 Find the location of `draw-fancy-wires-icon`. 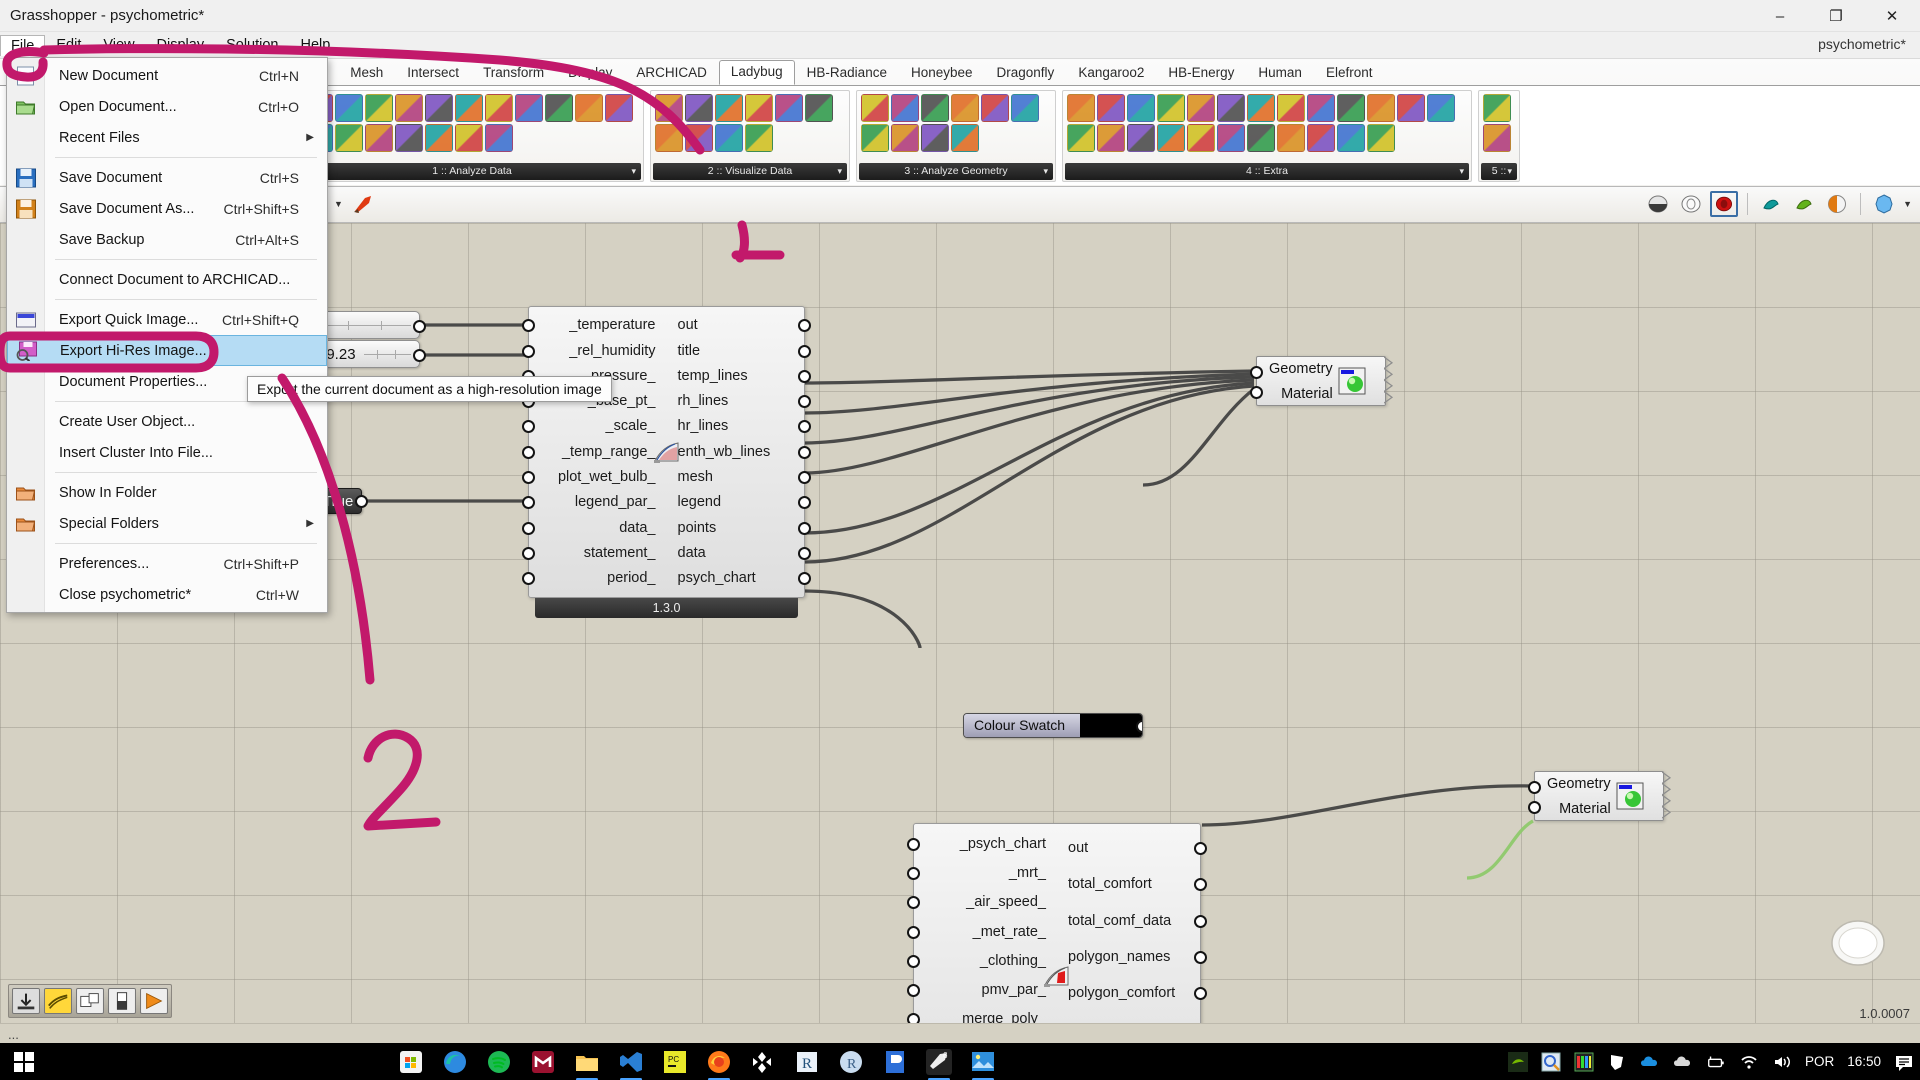

draw-fancy-wires-icon is located at coordinates (1804, 204).